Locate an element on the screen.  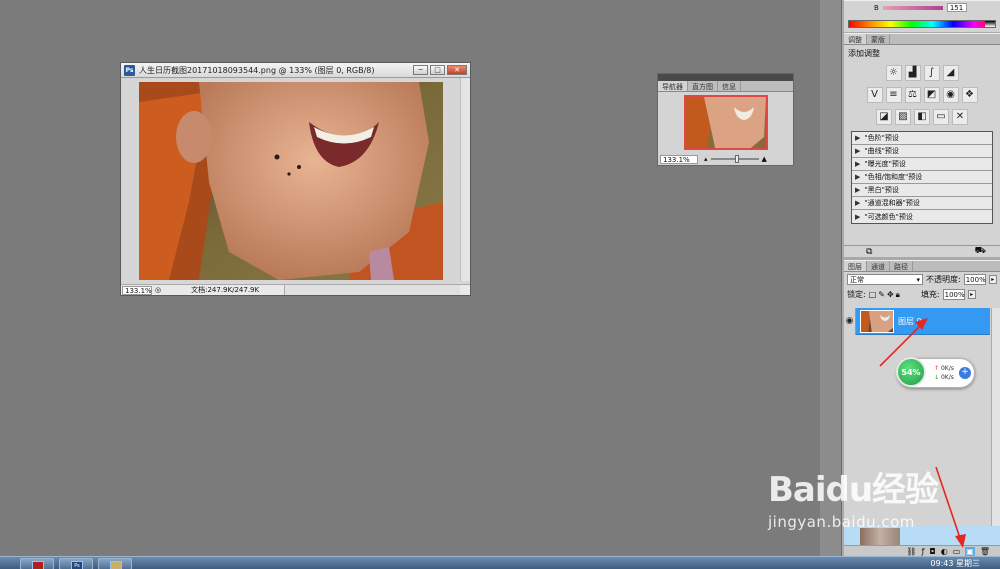
tab-layers: 图层 is located at coordinates (855, 266).